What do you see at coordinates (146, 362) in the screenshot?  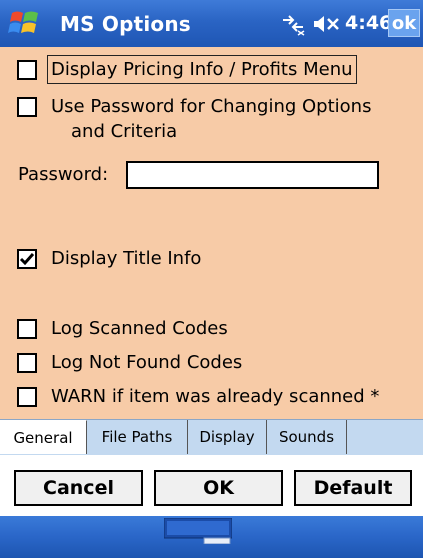 I see `log-not-found-label: Log Not Found Codes` at bounding box center [146, 362].